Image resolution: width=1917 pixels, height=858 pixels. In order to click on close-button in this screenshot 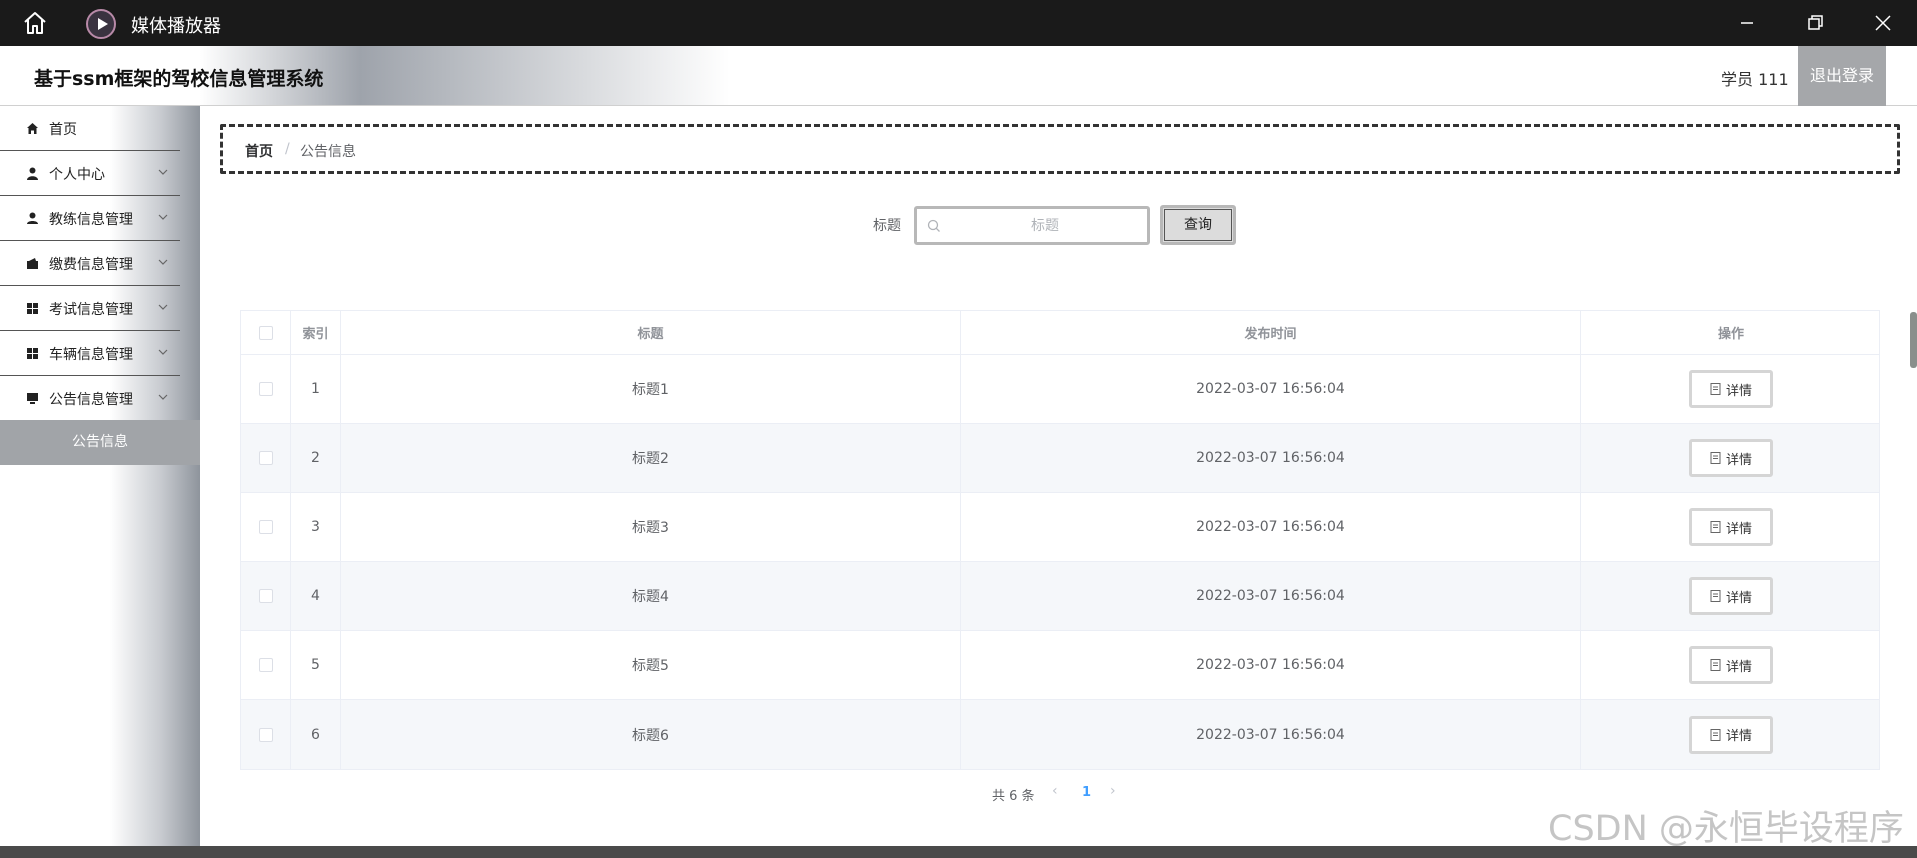, I will do `click(1883, 23)`.